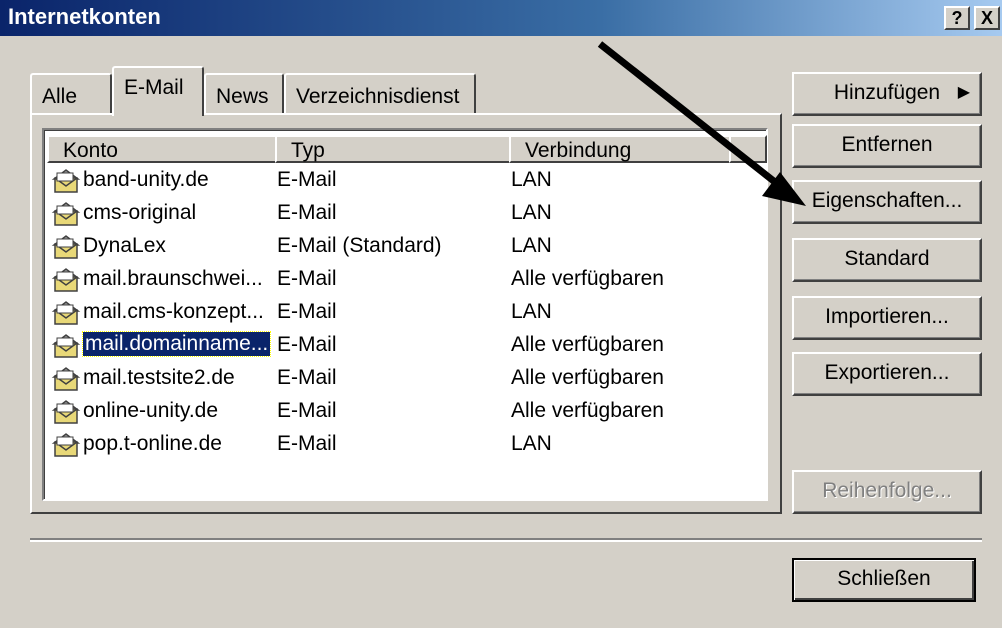 Image resolution: width=1002 pixels, height=628 pixels. What do you see at coordinates (84, 16) in the screenshot?
I see `window-title: Internetkonten` at bounding box center [84, 16].